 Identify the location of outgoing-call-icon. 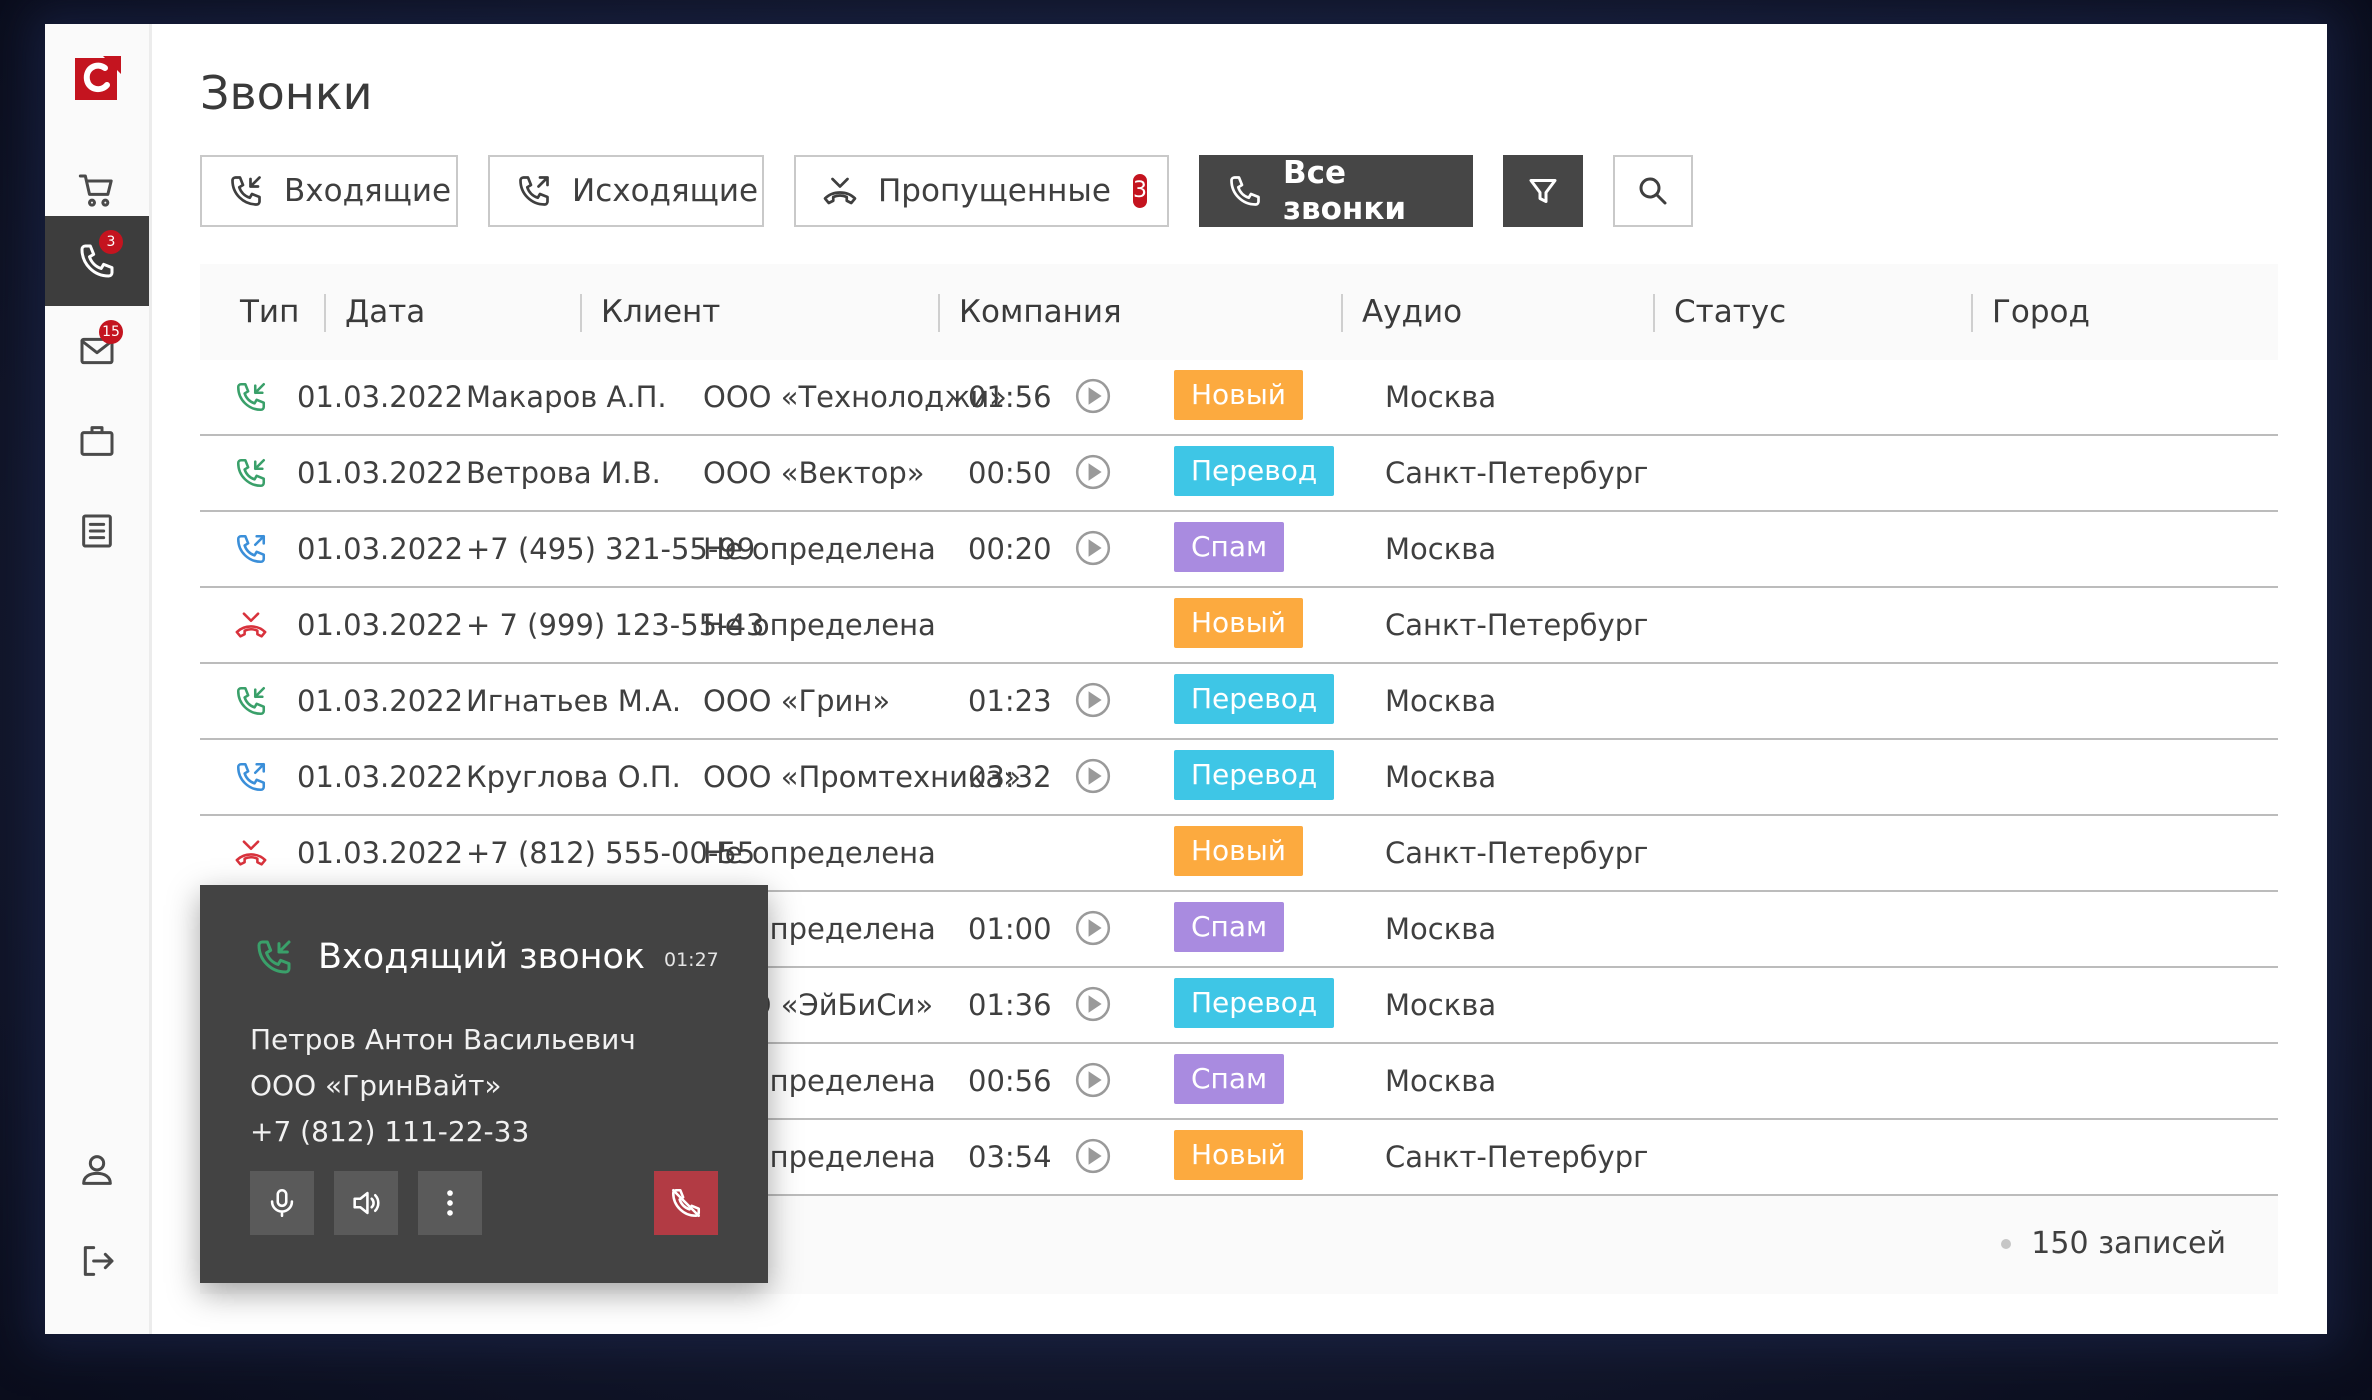
(251, 777).